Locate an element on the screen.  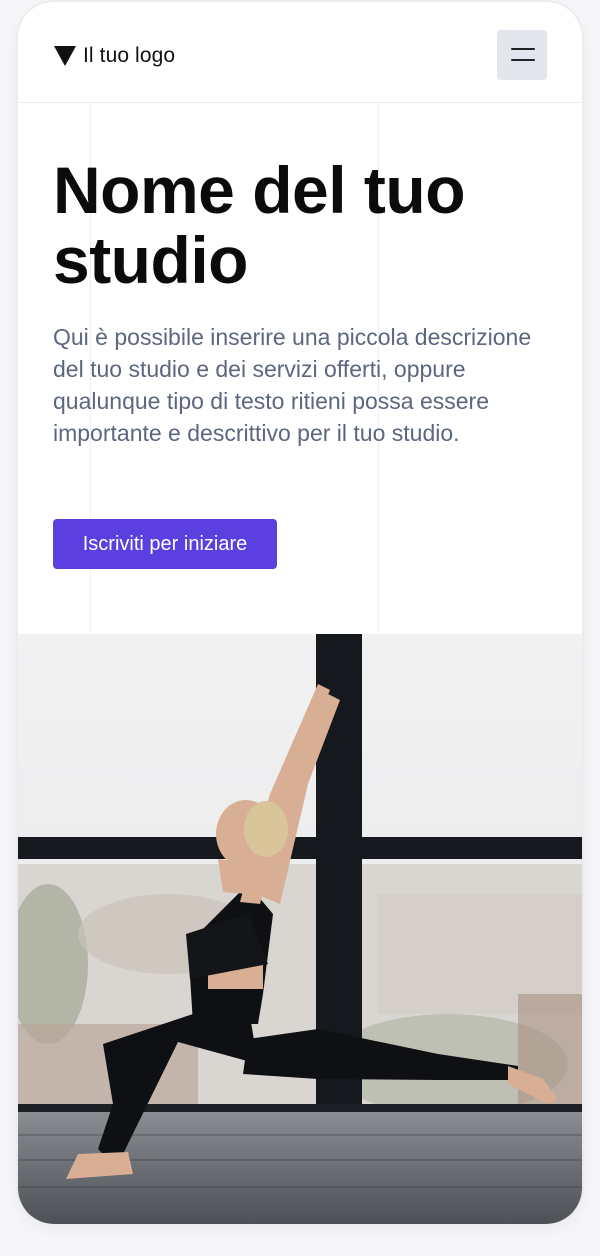
logo: Il tuo logo is located at coordinates (114, 56).